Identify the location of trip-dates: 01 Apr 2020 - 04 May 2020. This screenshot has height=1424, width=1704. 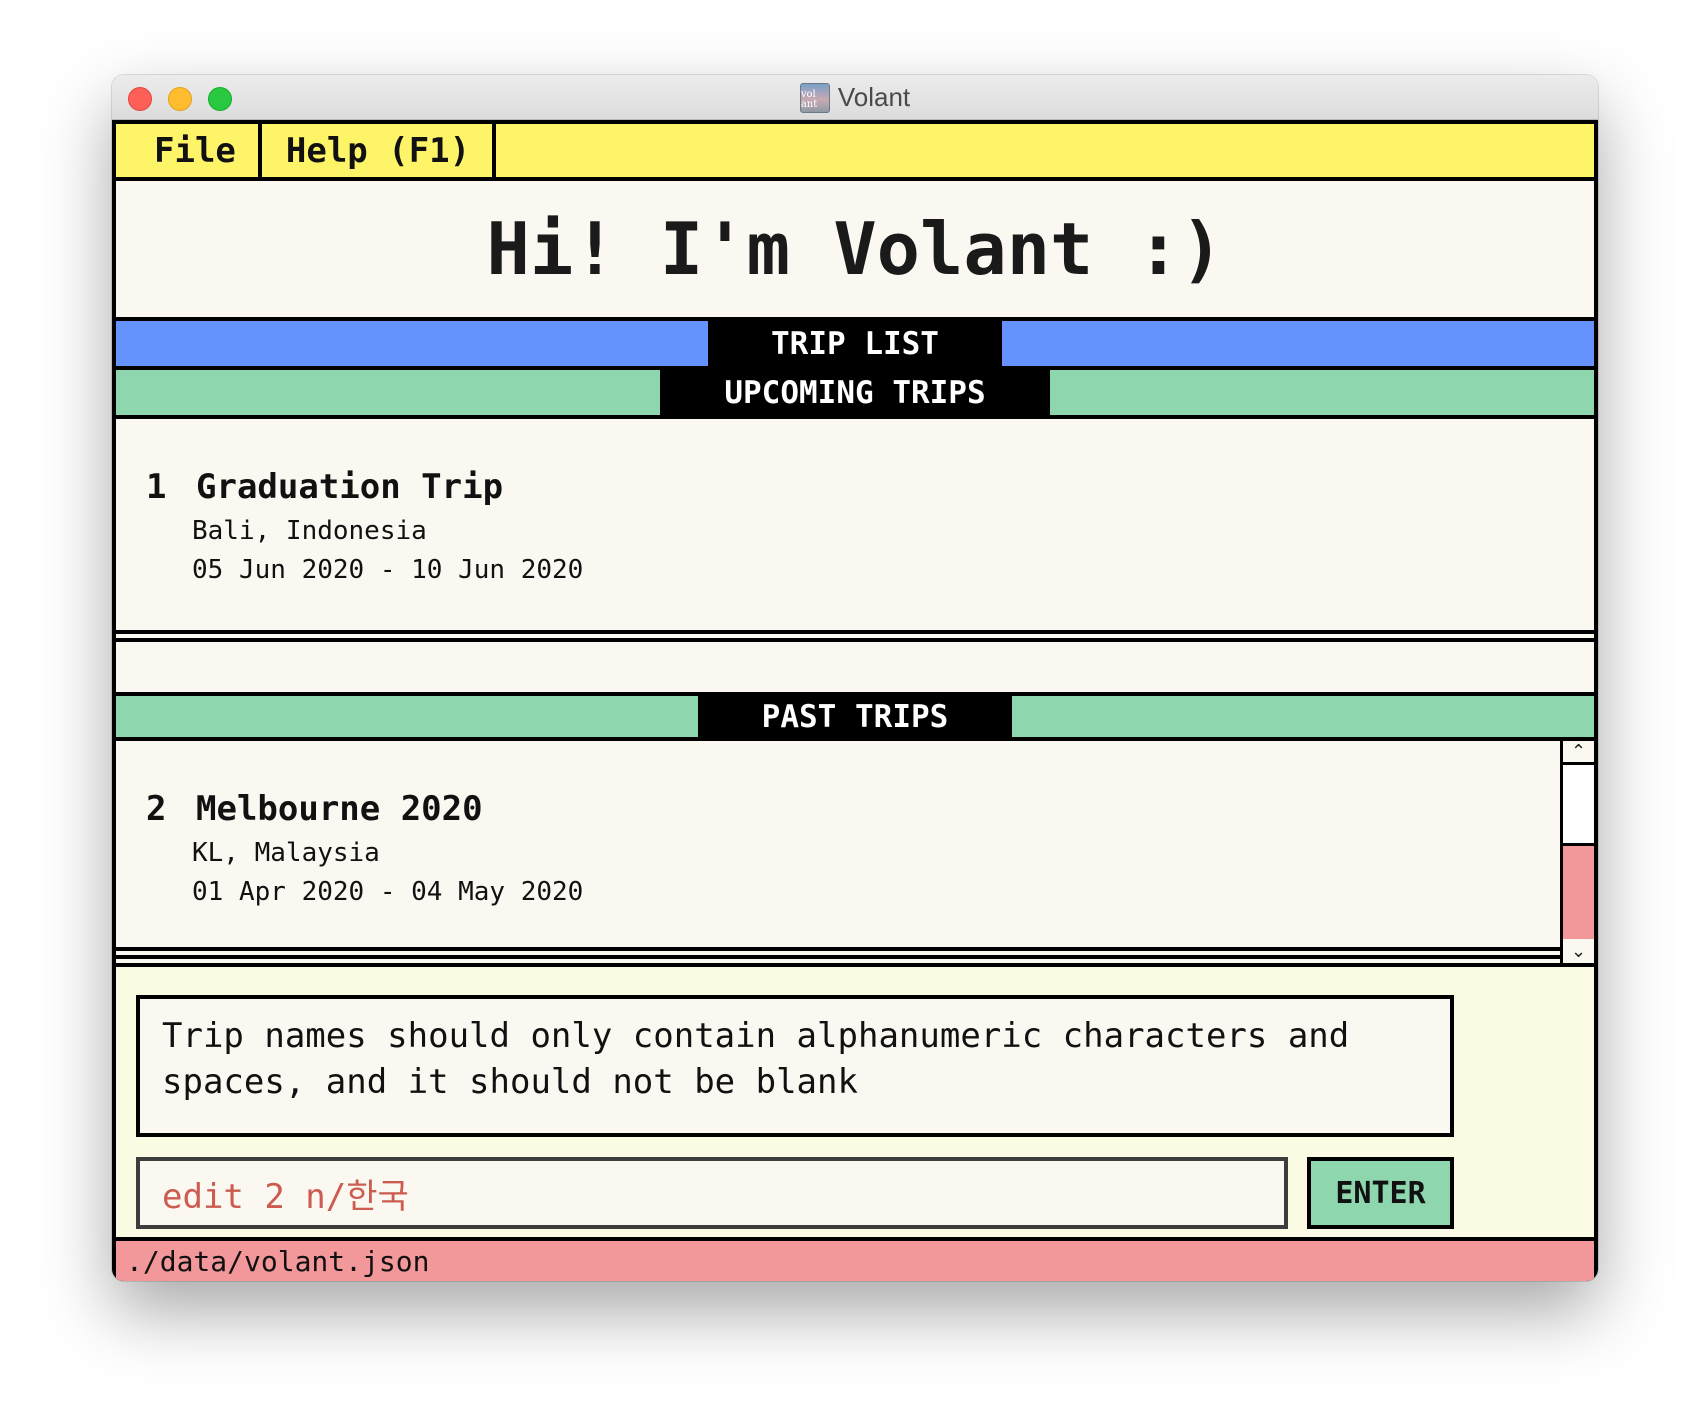
(388, 892).